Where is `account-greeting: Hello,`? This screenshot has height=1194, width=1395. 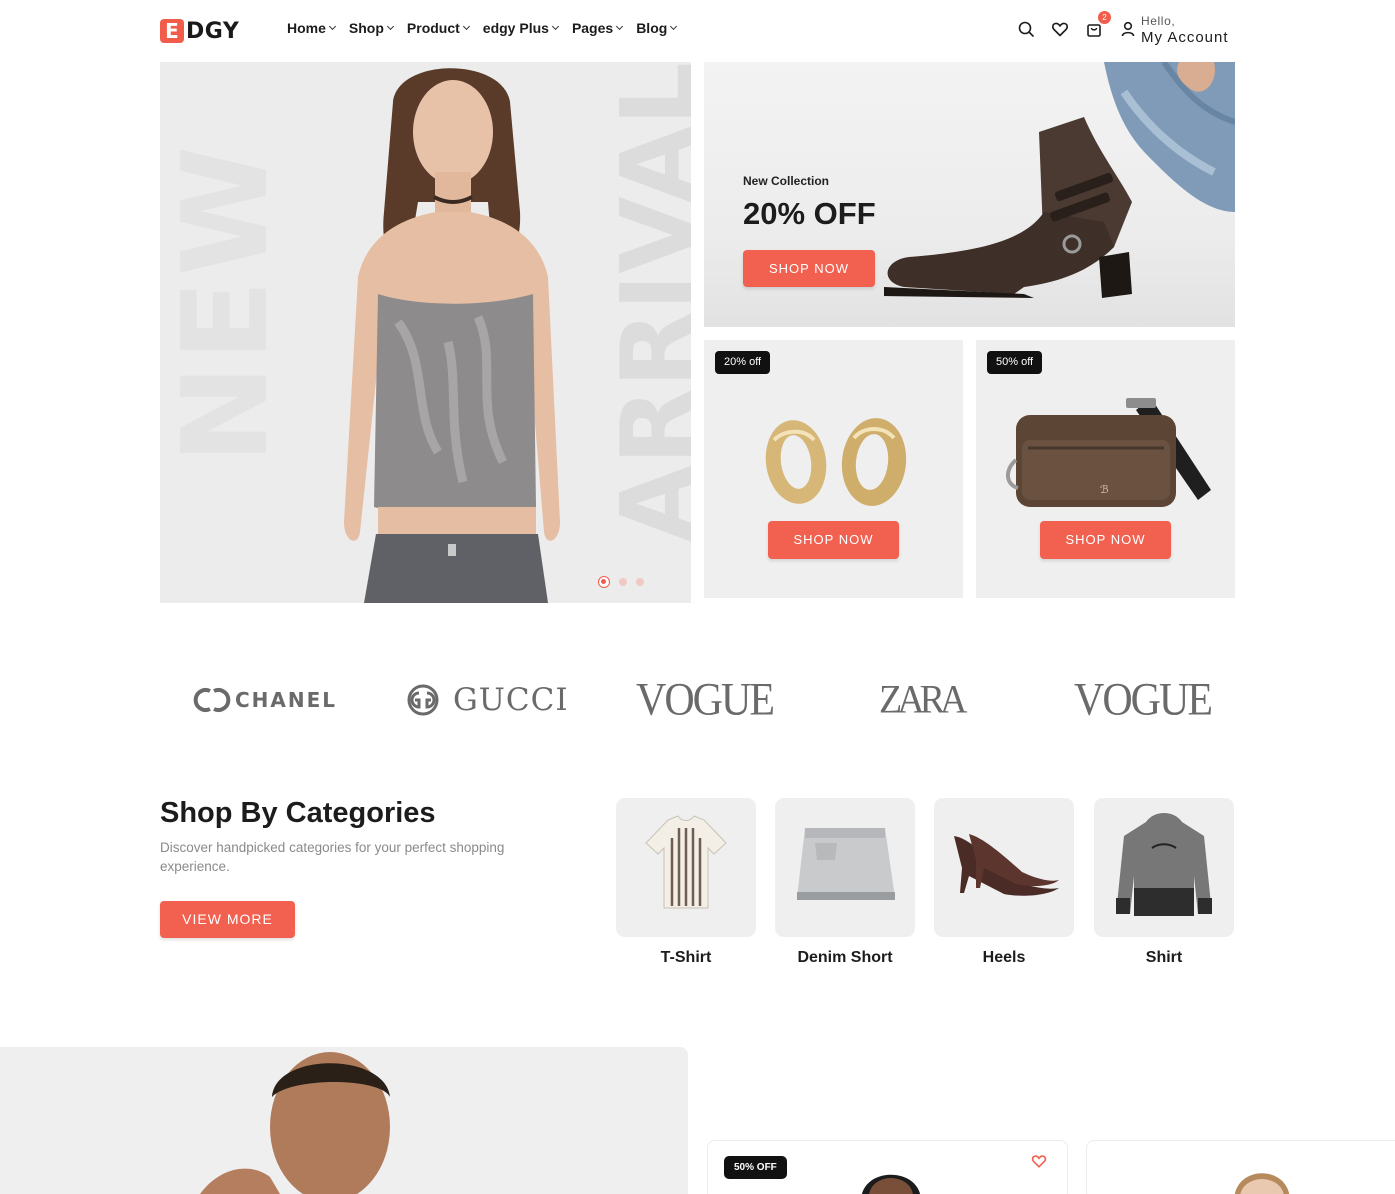 account-greeting: Hello, is located at coordinates (1158, 21).